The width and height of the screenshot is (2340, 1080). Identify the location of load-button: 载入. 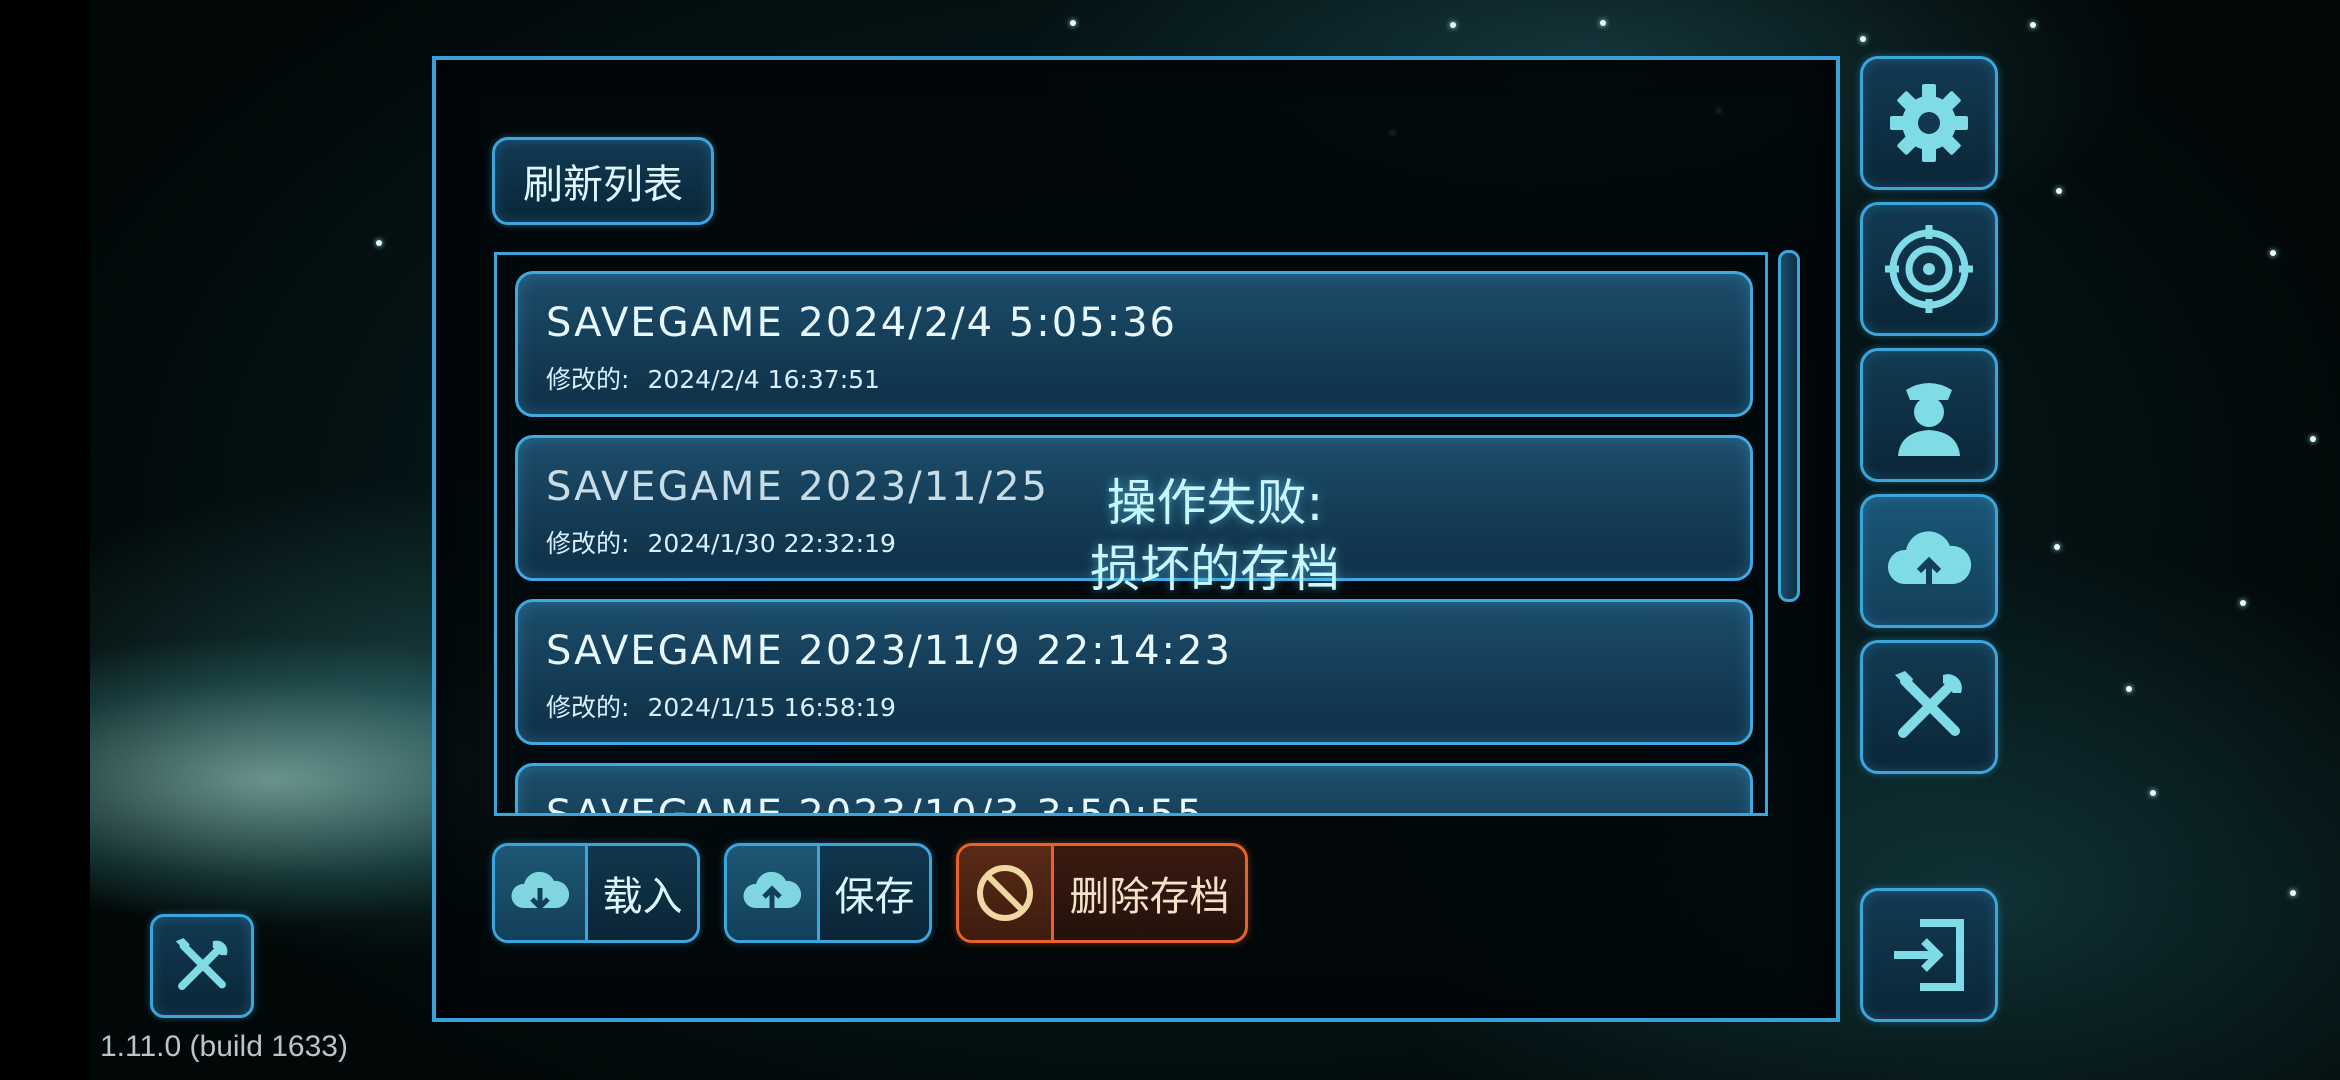
(596, 893).